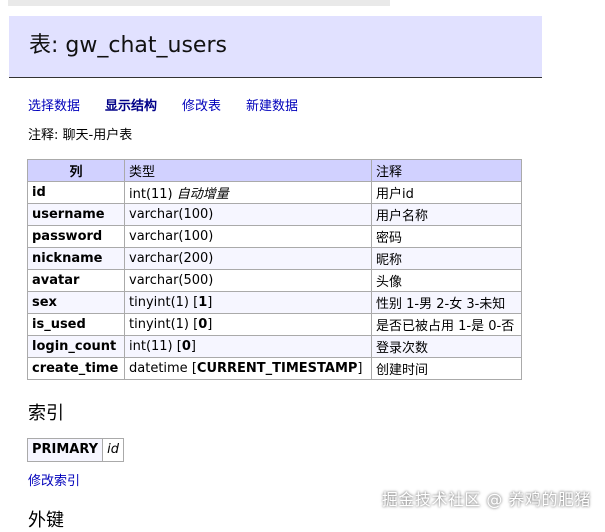  What do you see at coordinates (76, 192) in the screenshot?
I see `field-name: id` at bounding box center [76, 192].